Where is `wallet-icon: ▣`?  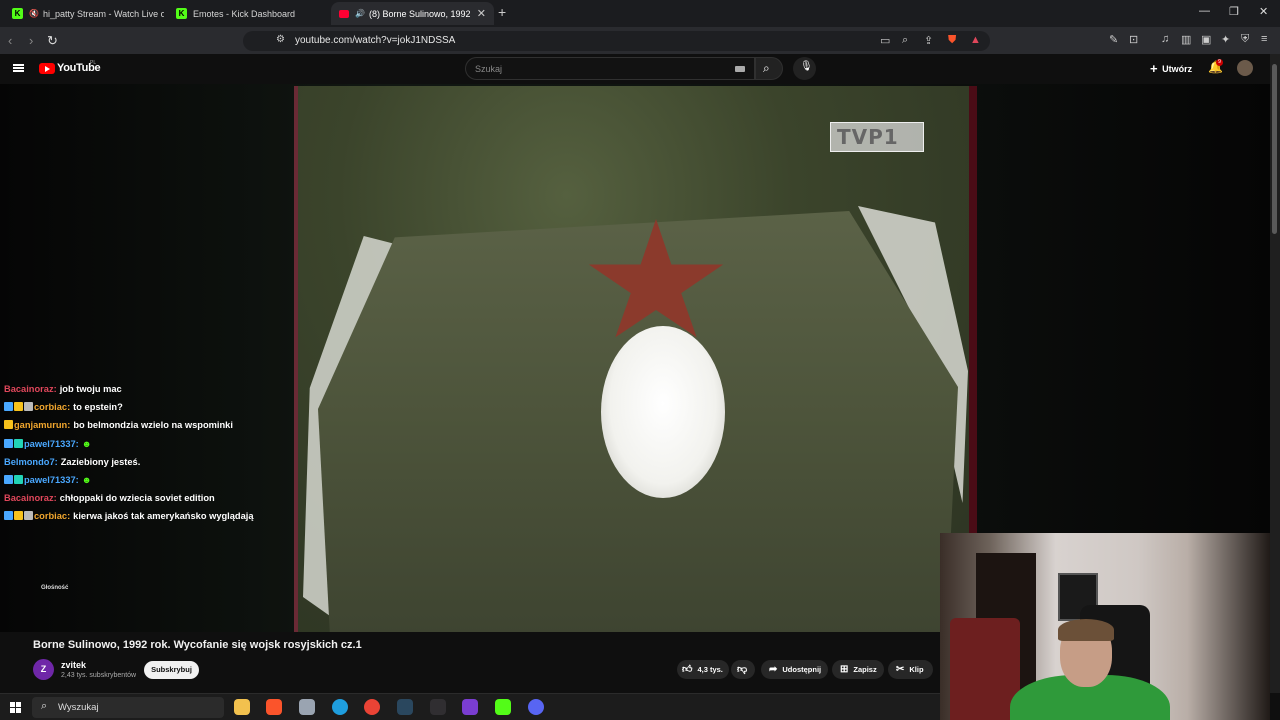 wallet-icon: ▣ is located at coordinates (1206, 39).